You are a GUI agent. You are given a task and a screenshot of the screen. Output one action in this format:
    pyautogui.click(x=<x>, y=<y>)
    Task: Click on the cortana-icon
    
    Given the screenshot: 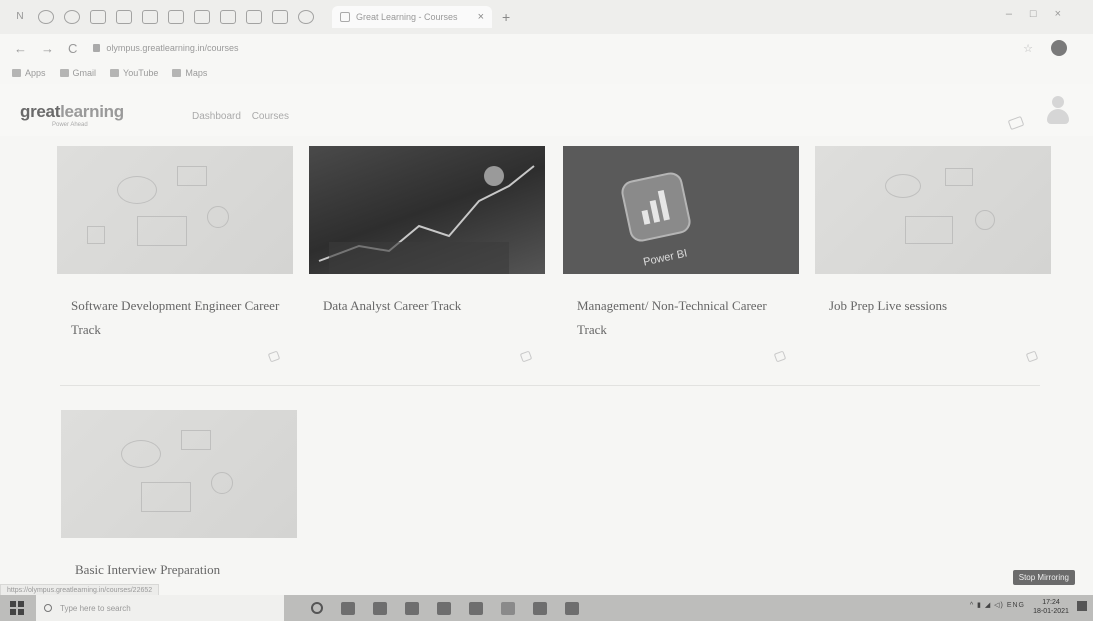 What is the action you would take?
    pyautogui.click(x=317, y=607)
    